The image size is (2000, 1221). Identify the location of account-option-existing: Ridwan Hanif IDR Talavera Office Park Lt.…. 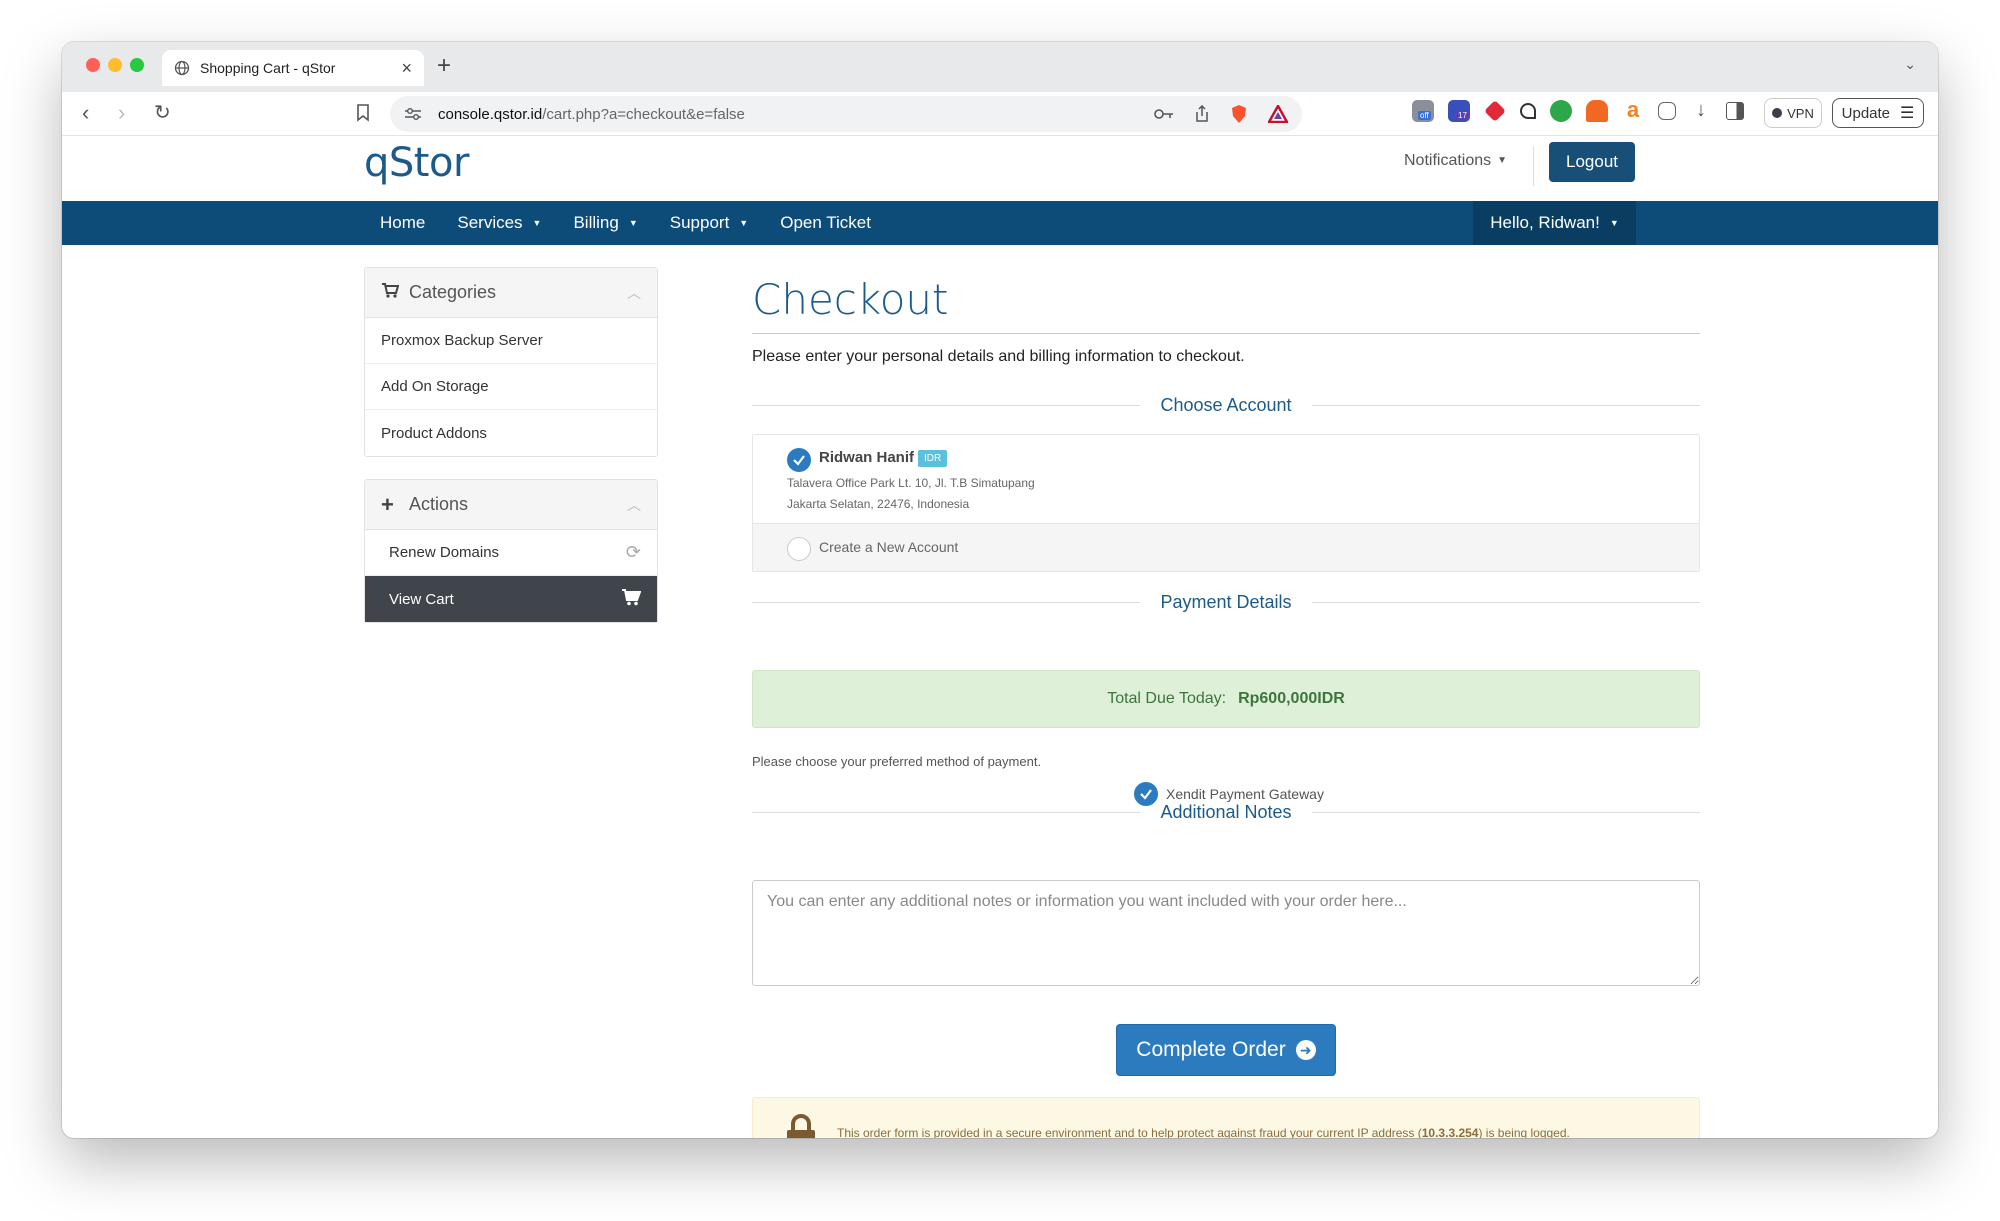
(1226, 479).